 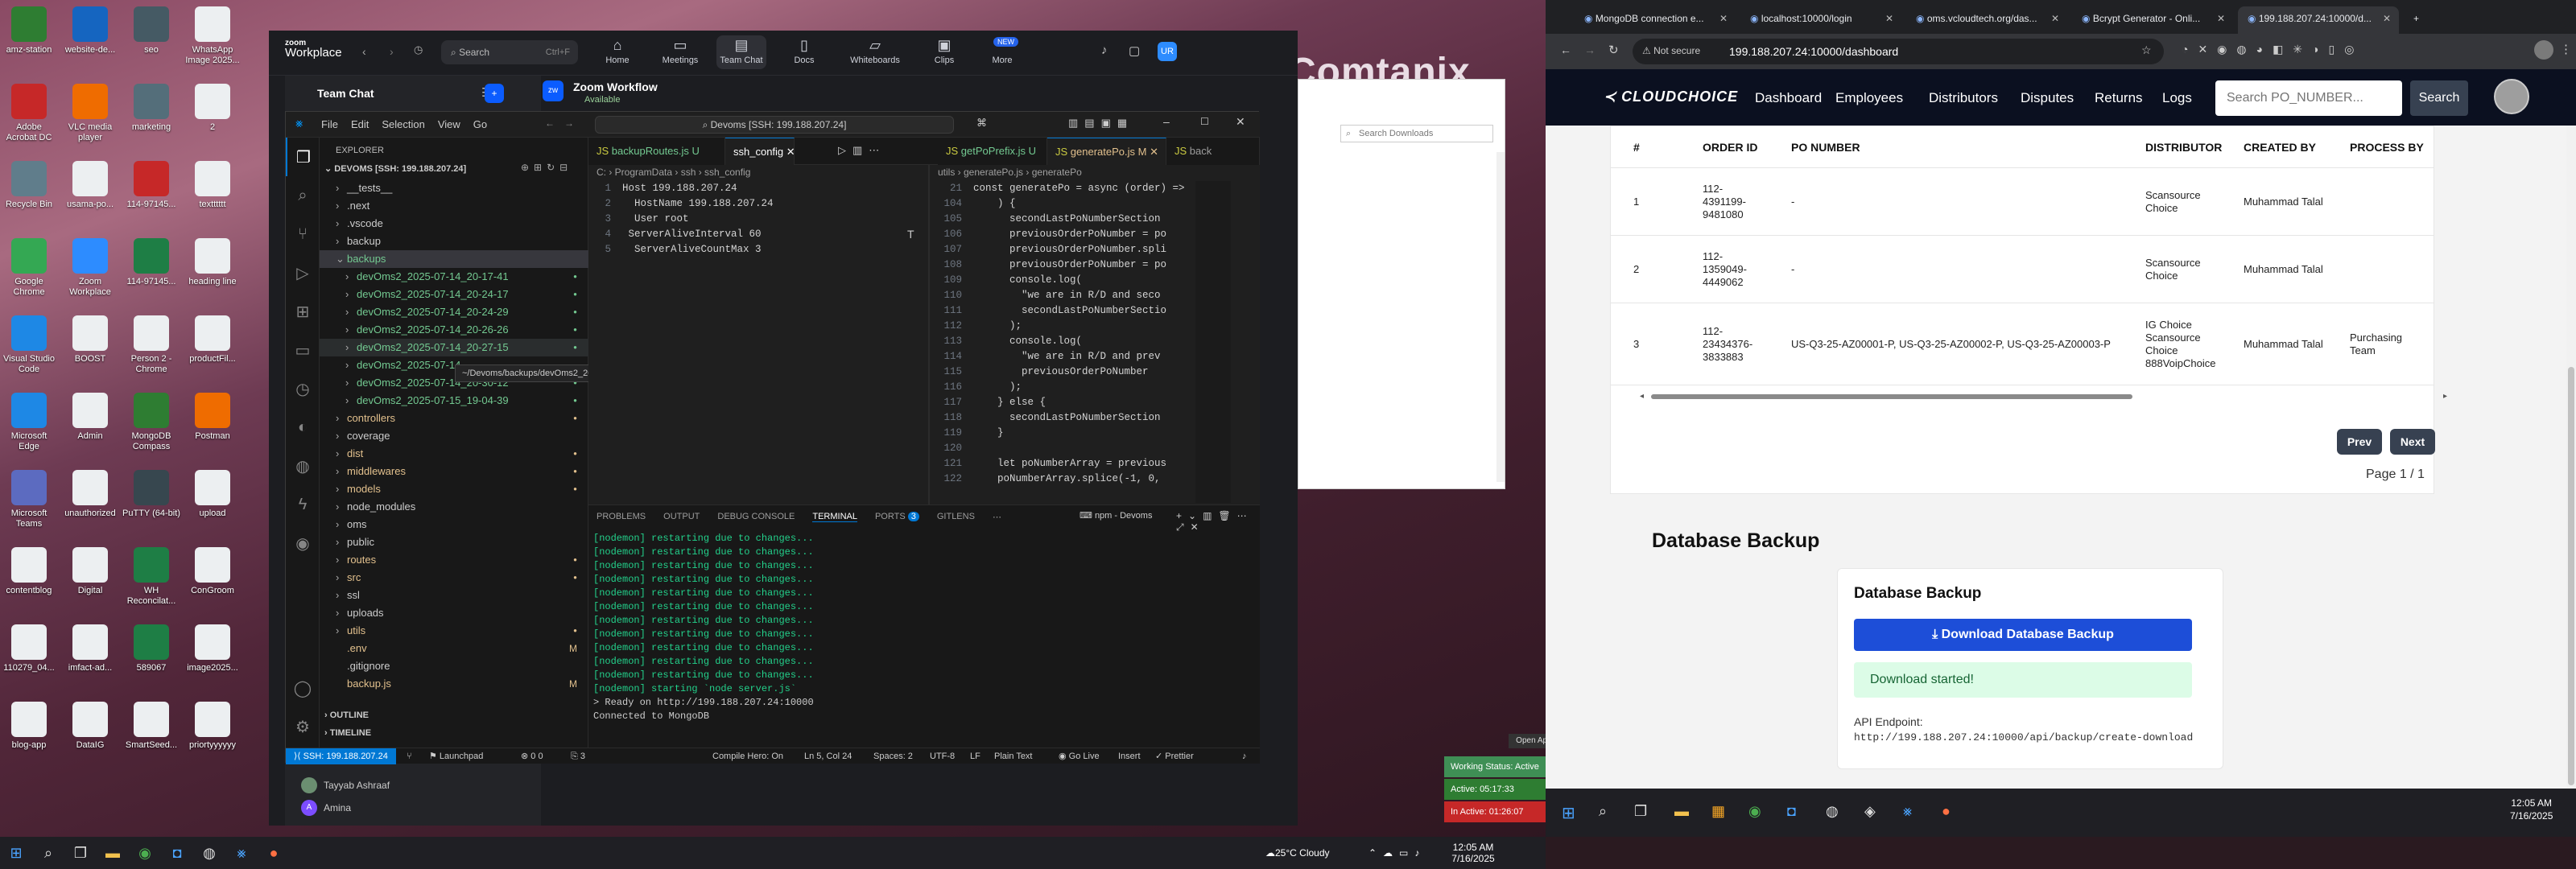 I want to click on tree-item: › node_modules, so click(x=454, y=507).